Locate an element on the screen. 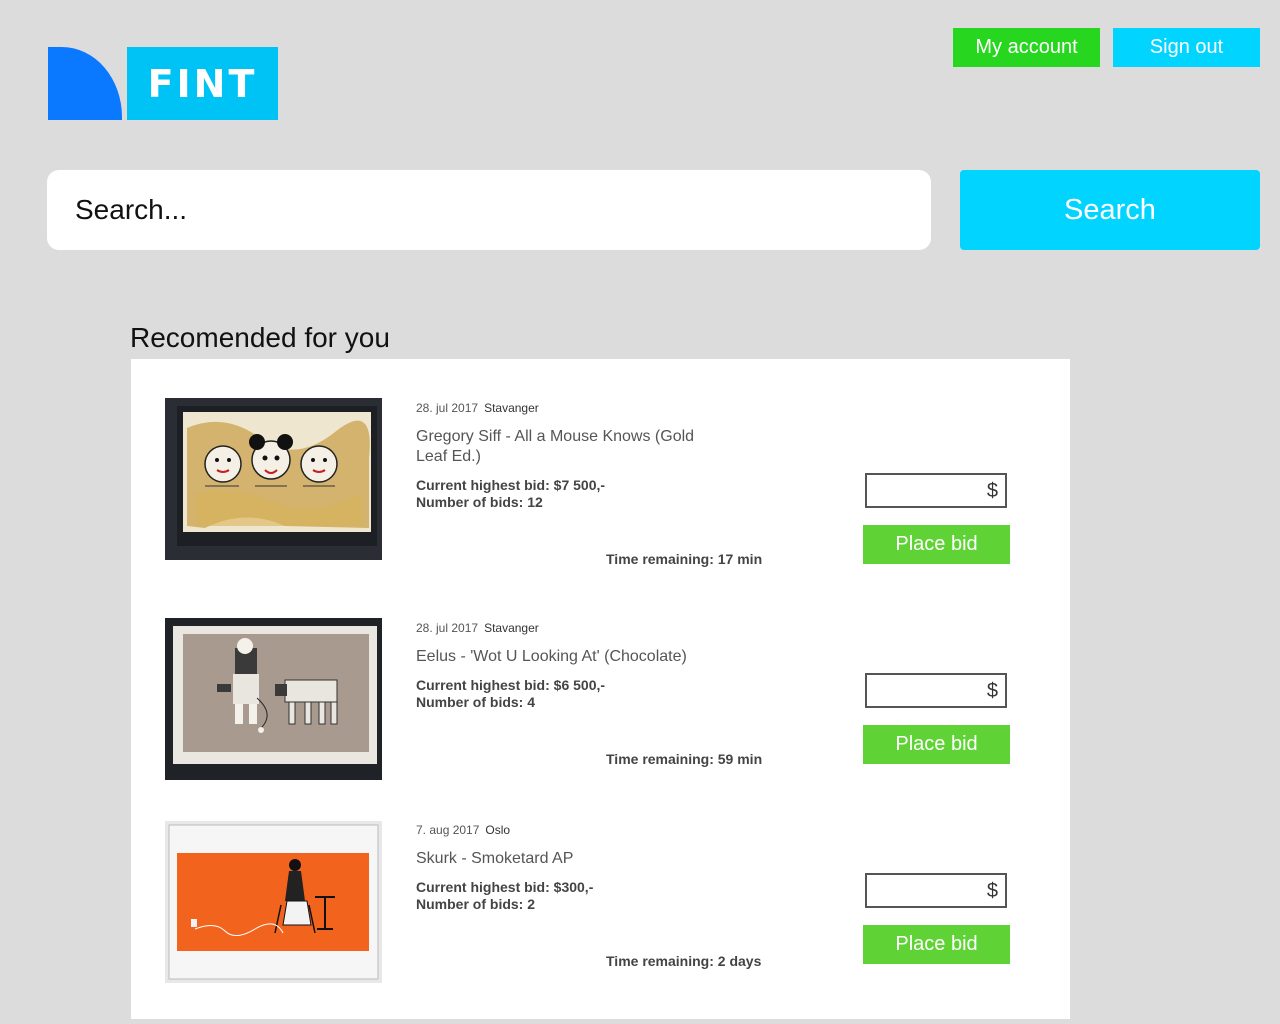 This screenshot has width=1280, height=1024. highest-bid: Current highest bid: $300,- is located at coordinates (505, 887).